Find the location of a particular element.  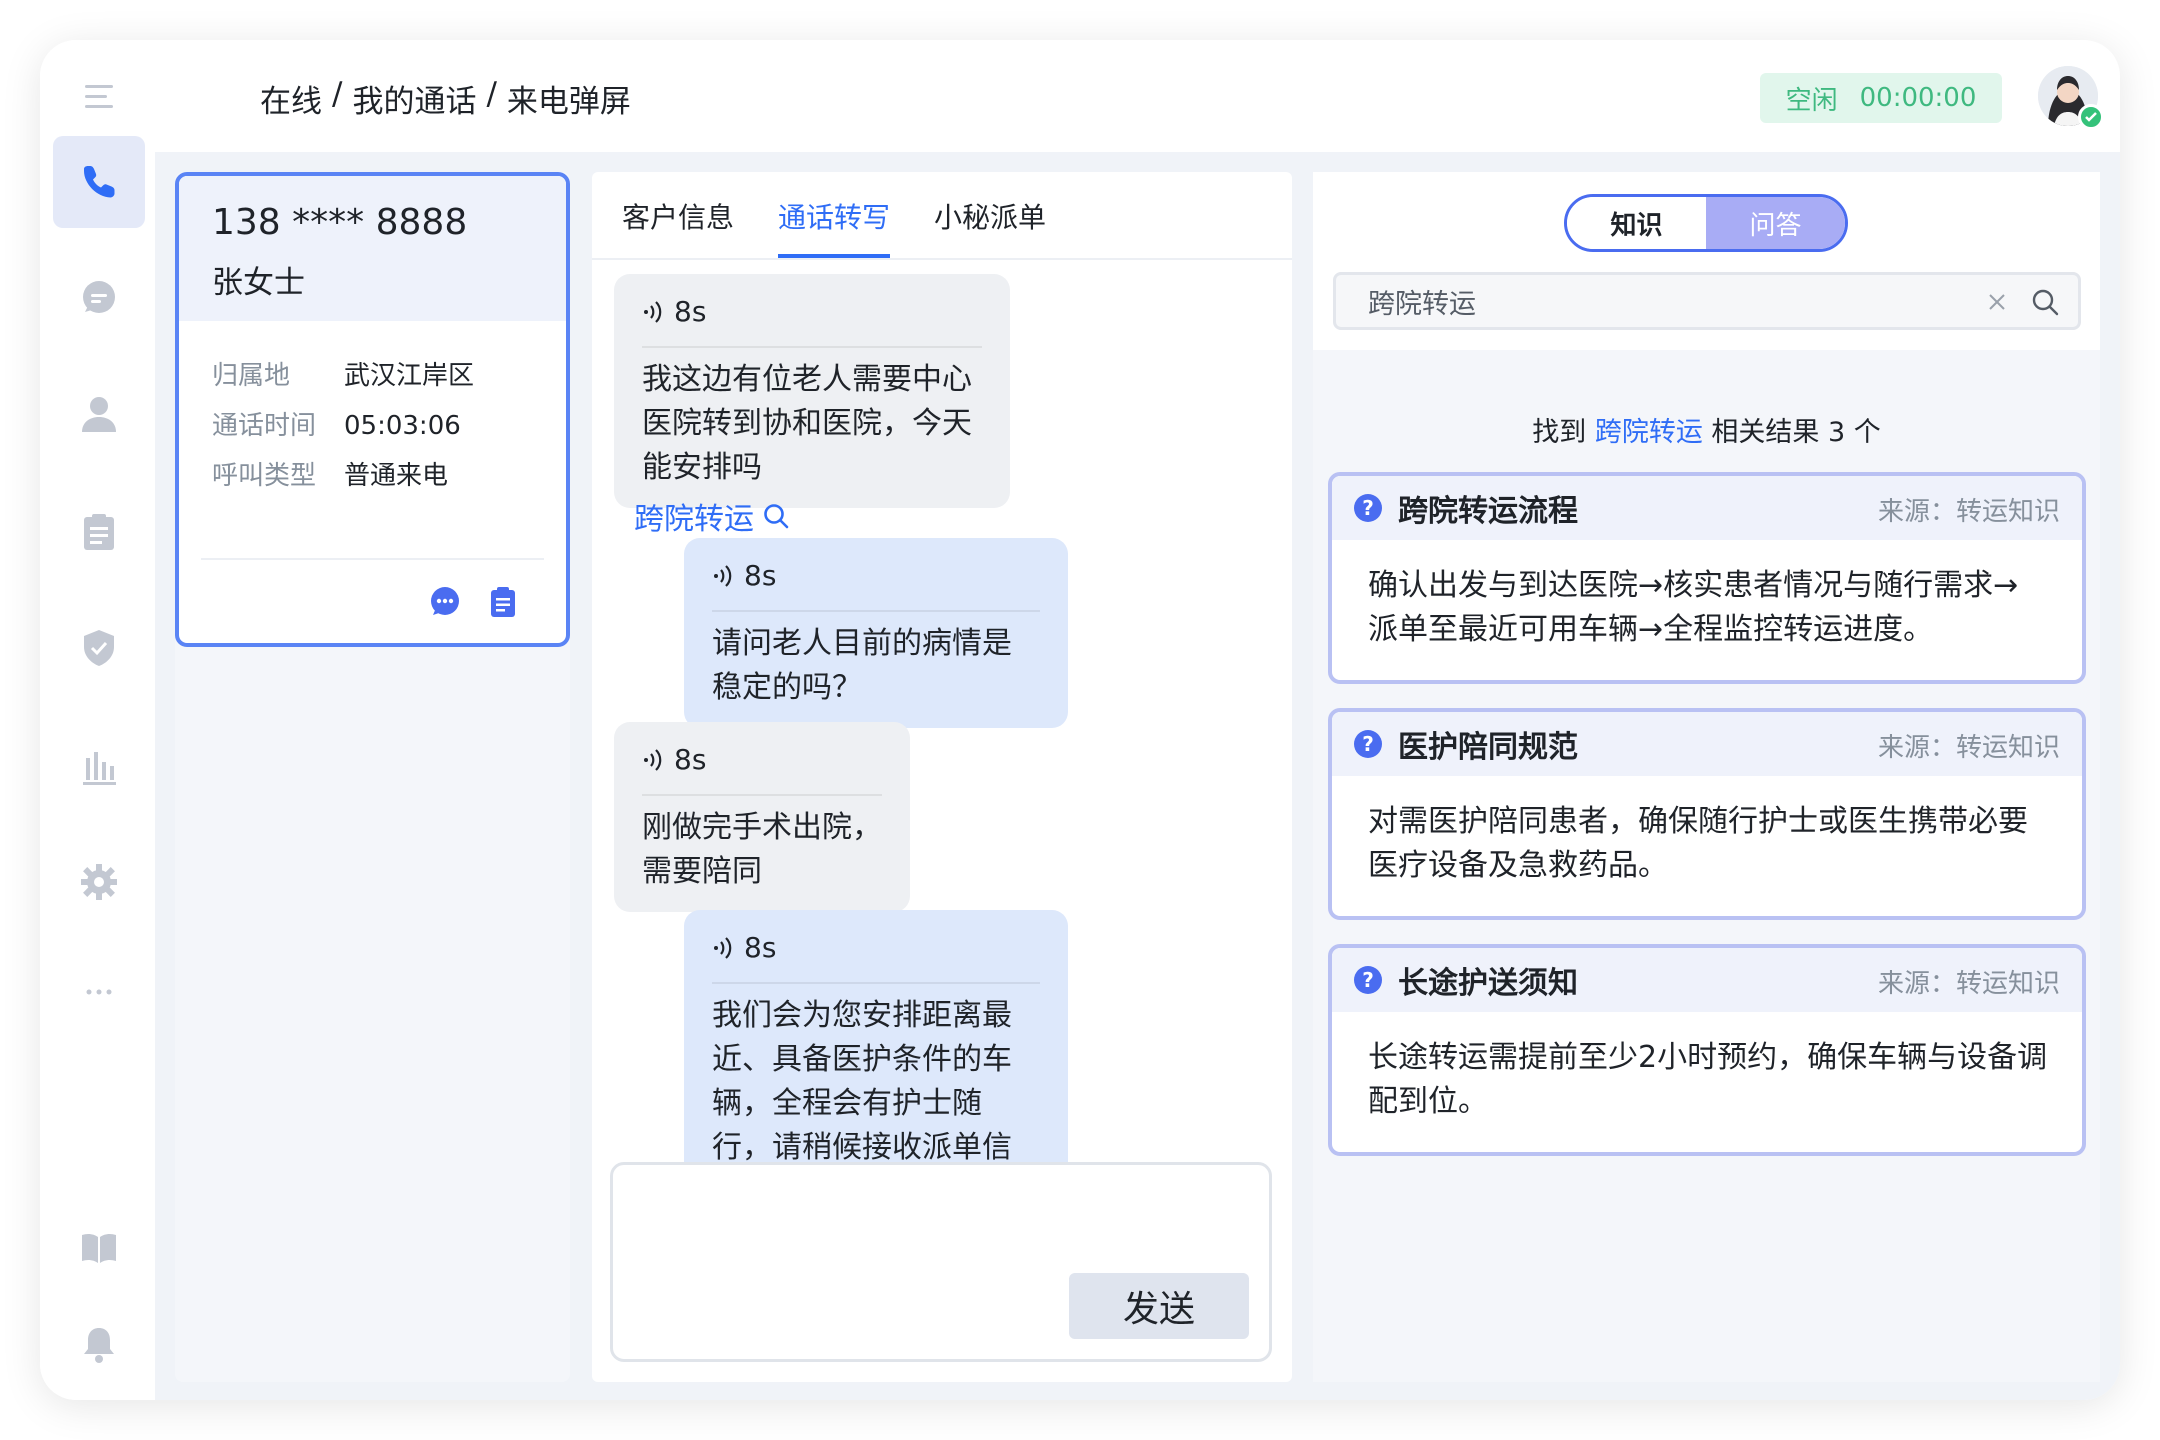

knowledge-qa-toggle: 知识 问答 is located at coordinates (1706, 223).